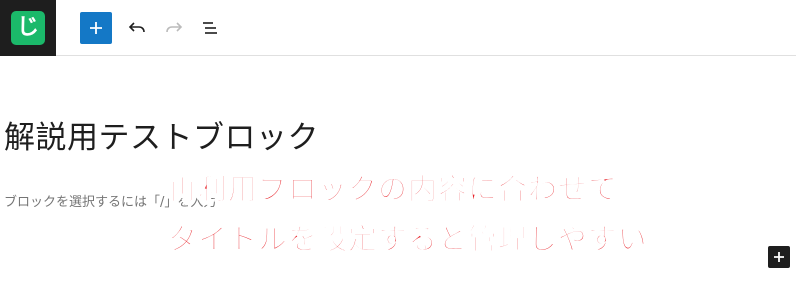 This screenshot has height=305, width=796. Describe the element at coordinates (393, 189) in the screenshot. I see `annotation-line-1: 再利用ブロックの内容に合わせて` at that location.